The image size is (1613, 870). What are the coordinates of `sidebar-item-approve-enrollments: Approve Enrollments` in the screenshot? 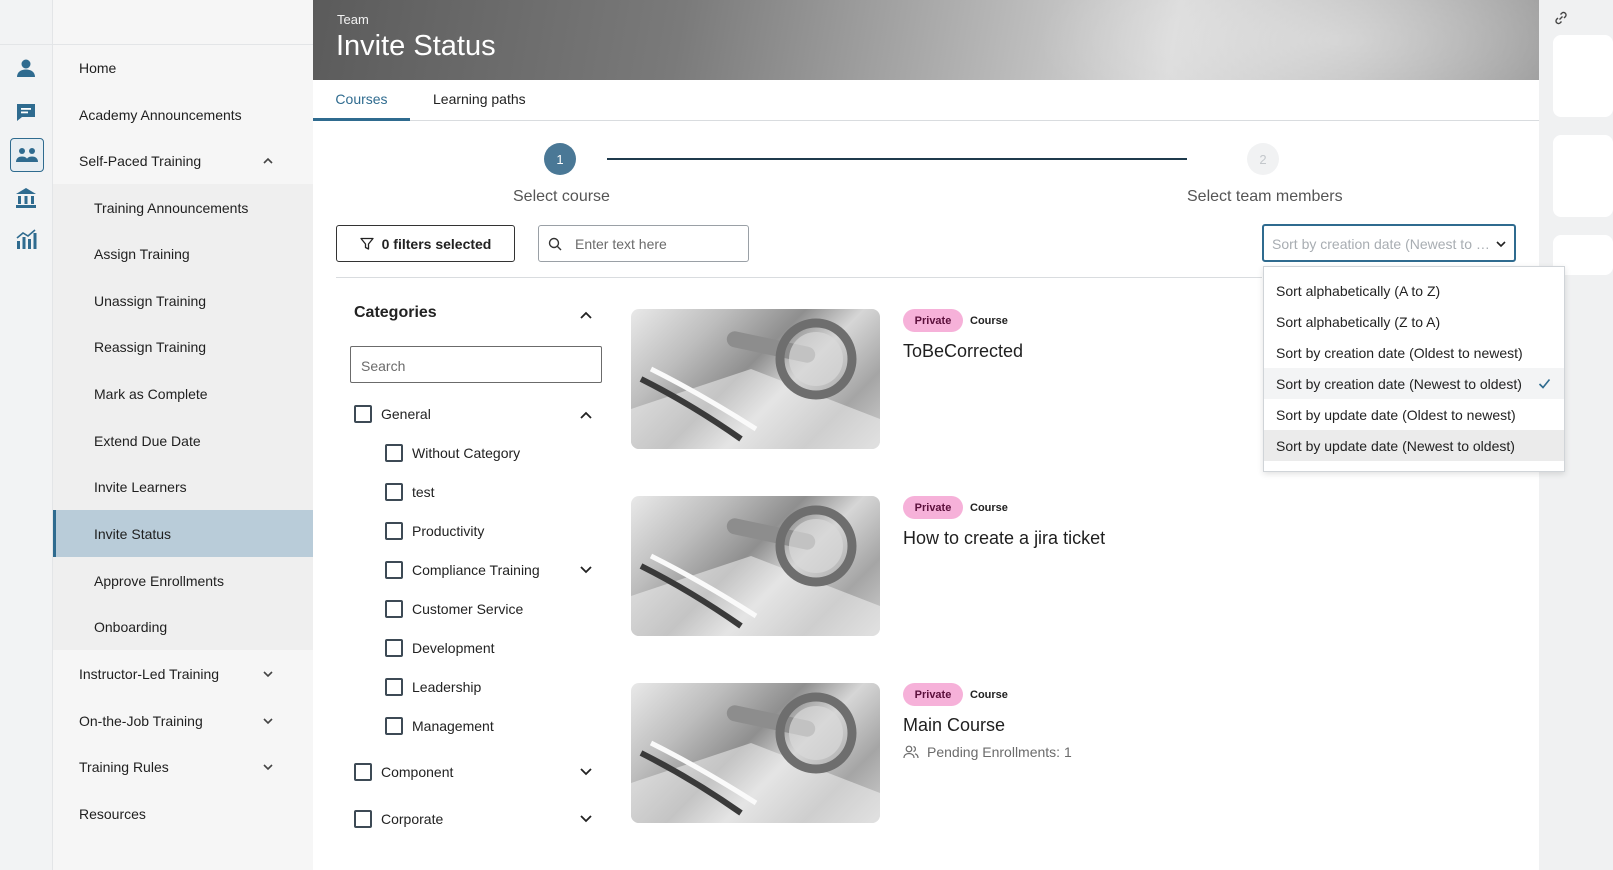 It's located at (183, 580).